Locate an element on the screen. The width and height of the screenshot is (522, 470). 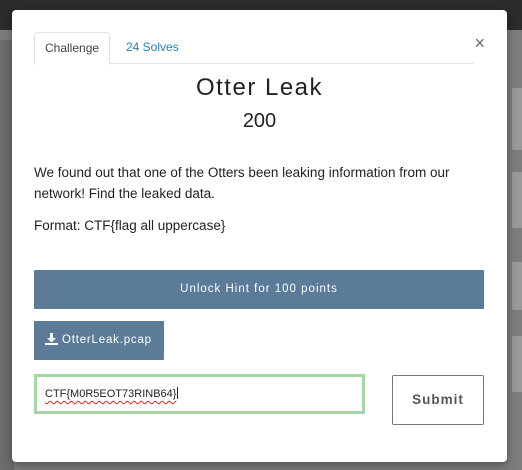
flag-input: CTF{M0R5EOT73RINB64} is located at coordinates (199, 394).